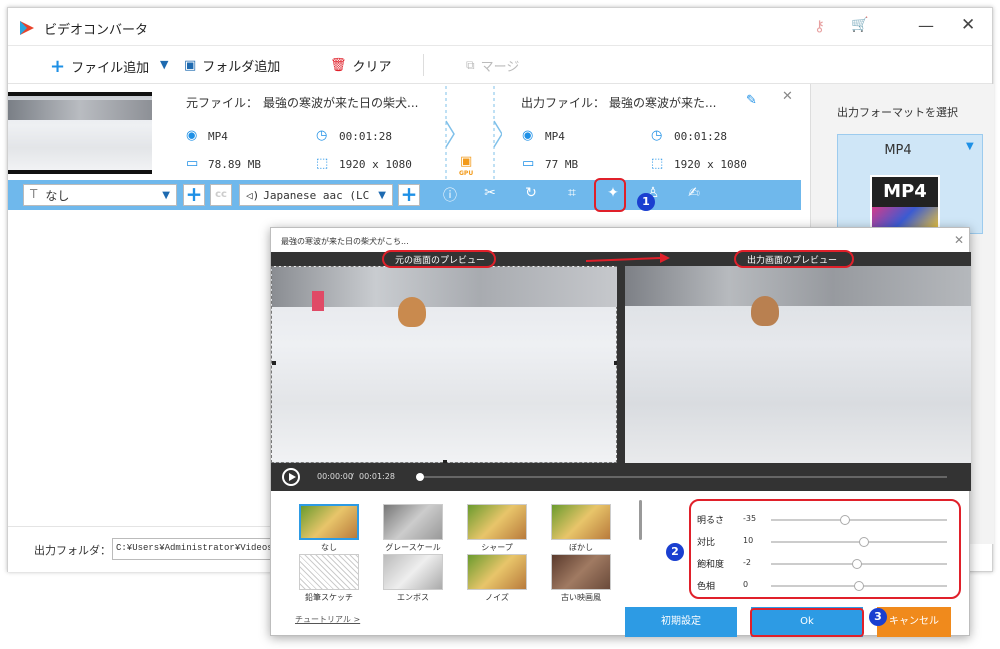 This screenshot has height=649, width=1000. What do you see at coordinates (905, 191) in the screenshot?
I see `mp4-icon-text: MP4` at bounding box center [905, 191].